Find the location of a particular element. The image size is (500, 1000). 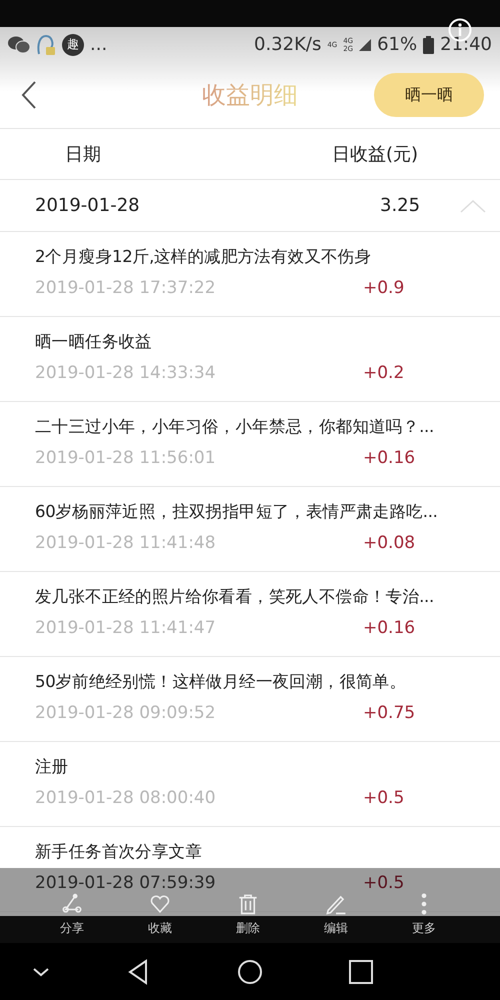

clock: 21:40 is located at coordinates (466, 44).